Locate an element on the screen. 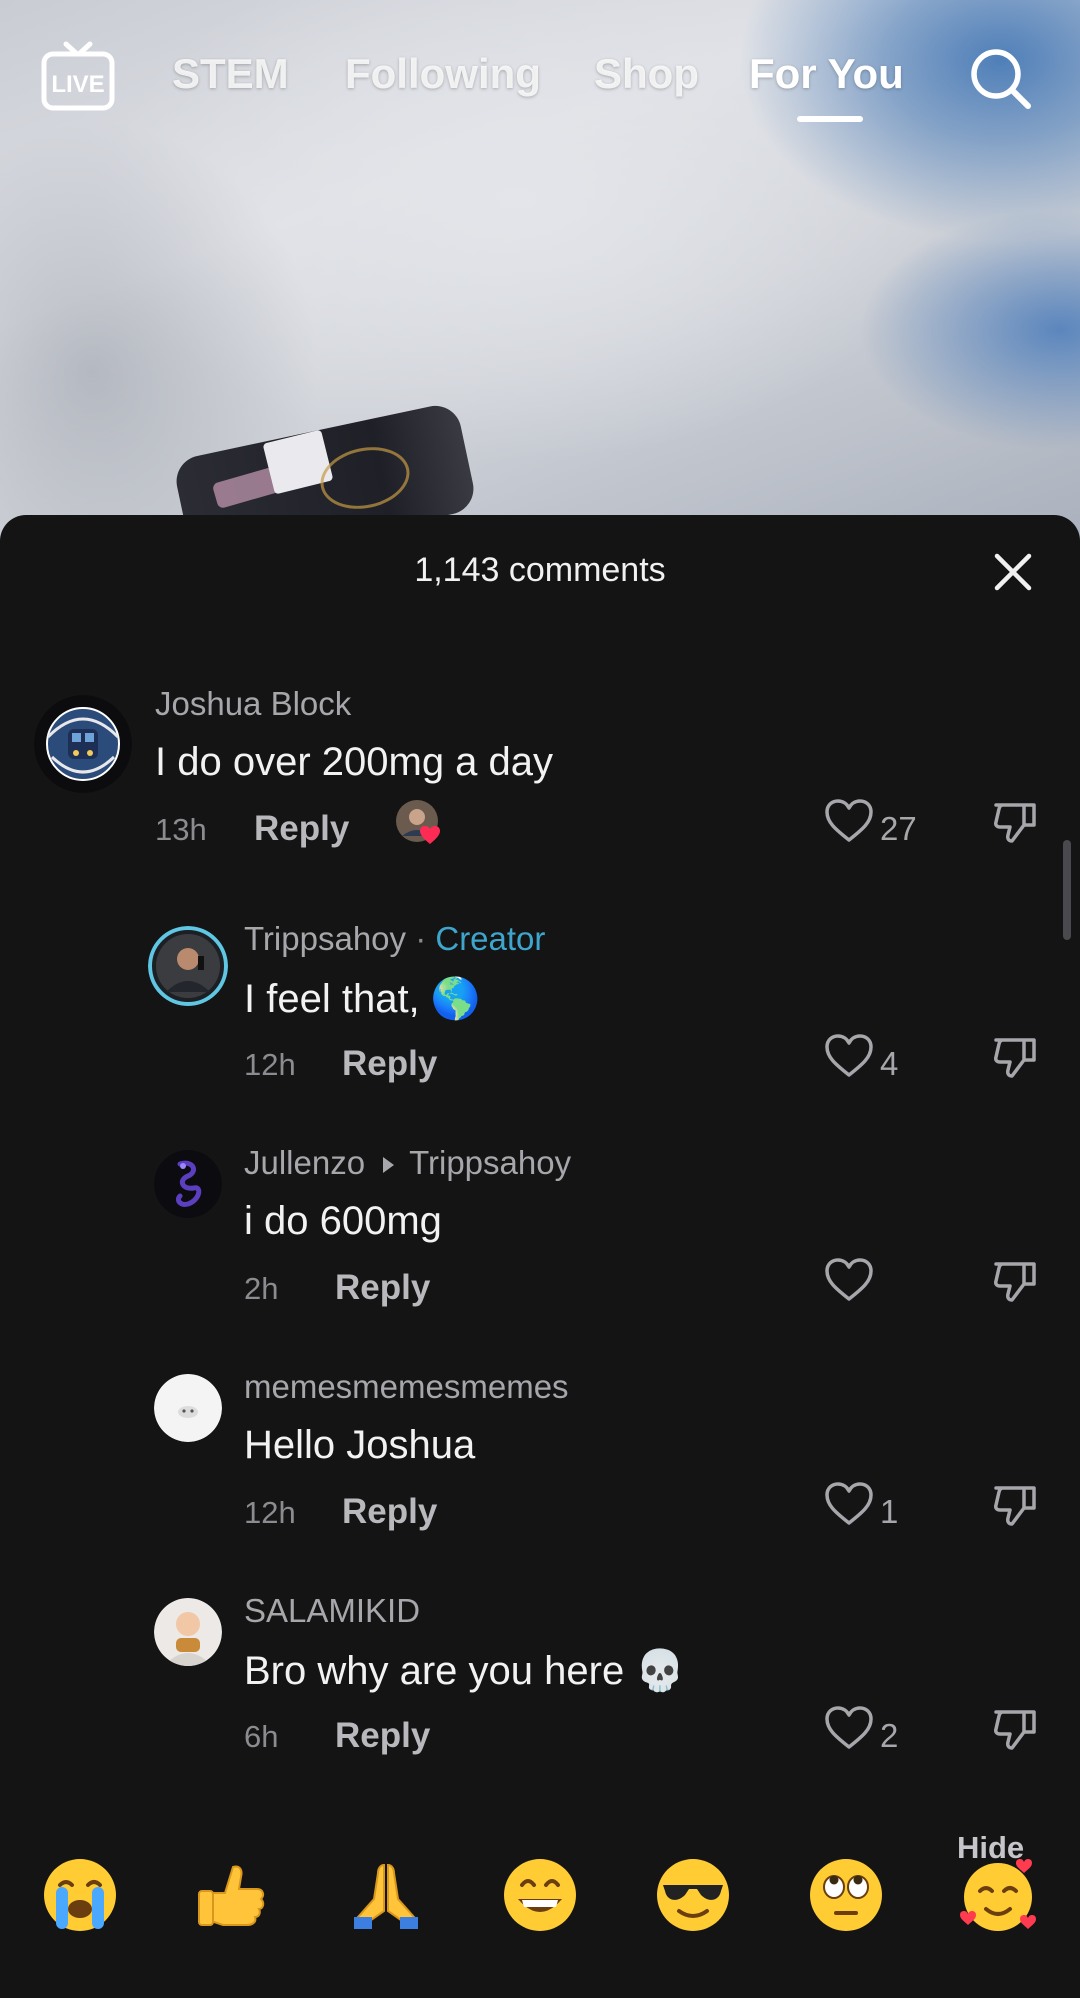 This screenshot has height=1998, width=1080. grinning-emoji-icon is located at coordinates (540, 1895).